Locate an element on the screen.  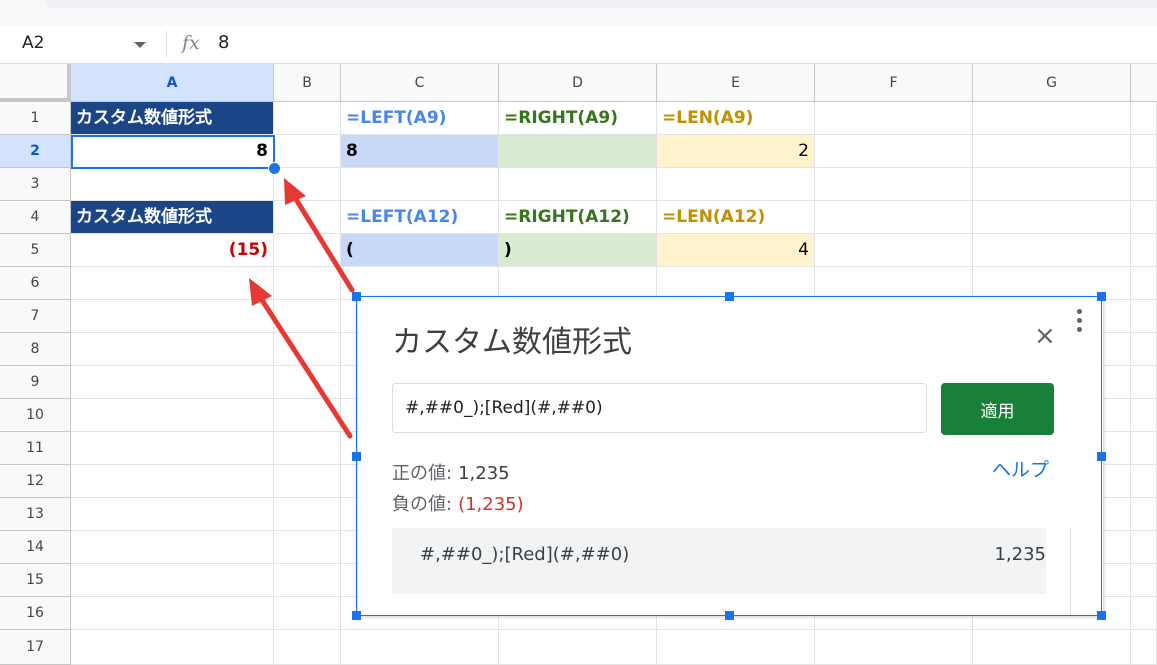
name-box-dropdown-icon is located at coordinates (140, 45).